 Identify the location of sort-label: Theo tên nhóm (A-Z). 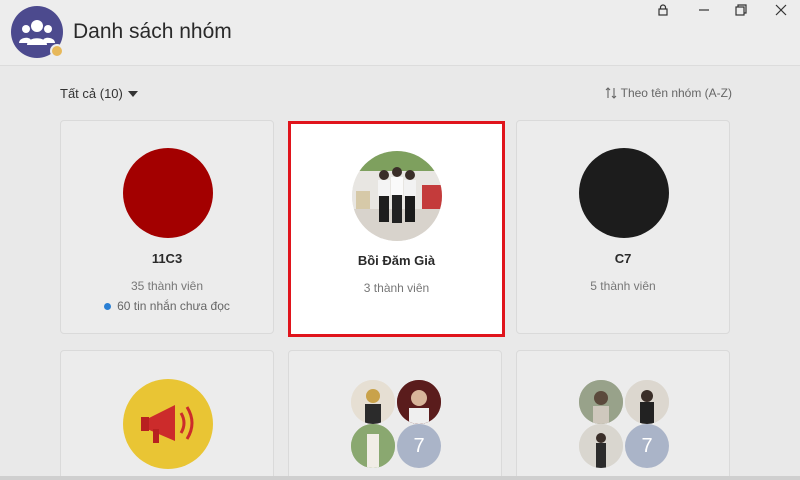
(676, 93).